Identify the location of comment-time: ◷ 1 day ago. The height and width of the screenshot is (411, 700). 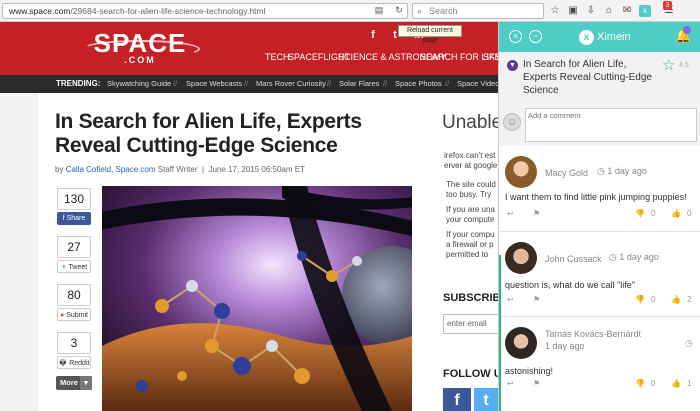
(622, 171).